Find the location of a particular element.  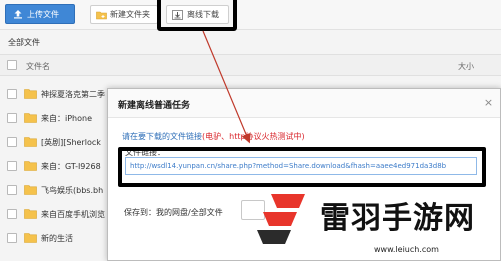

save-to-label: 保存到： is located at coordinates (140, 212).